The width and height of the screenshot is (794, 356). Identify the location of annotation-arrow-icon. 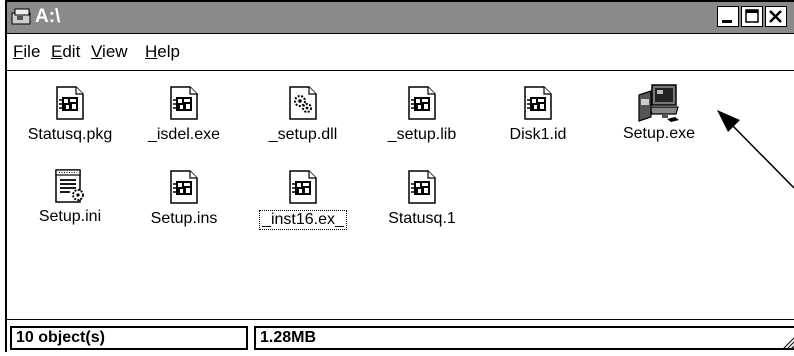
(755, 149).